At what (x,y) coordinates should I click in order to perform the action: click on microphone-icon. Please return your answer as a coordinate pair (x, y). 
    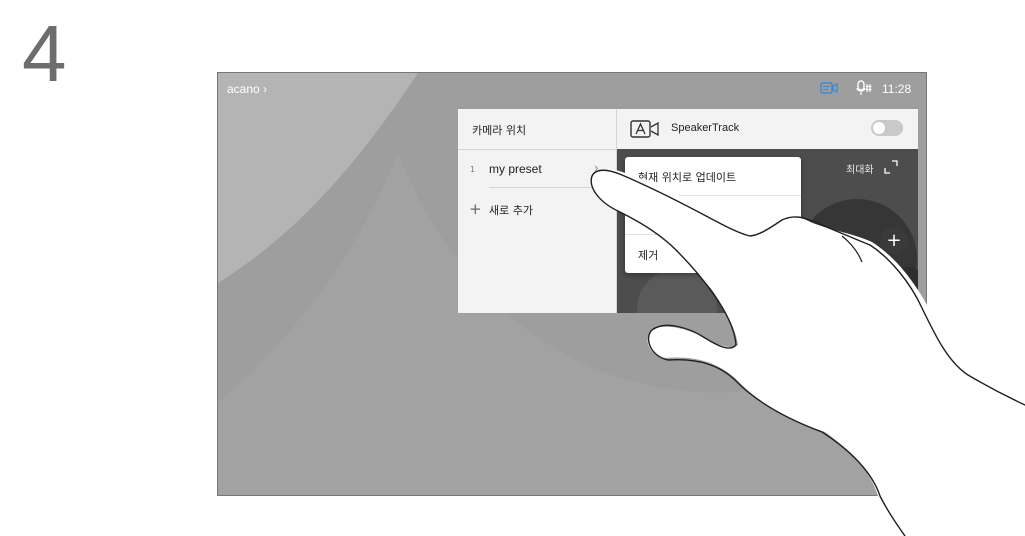
    Looking at the image, I should click on (864, 88).